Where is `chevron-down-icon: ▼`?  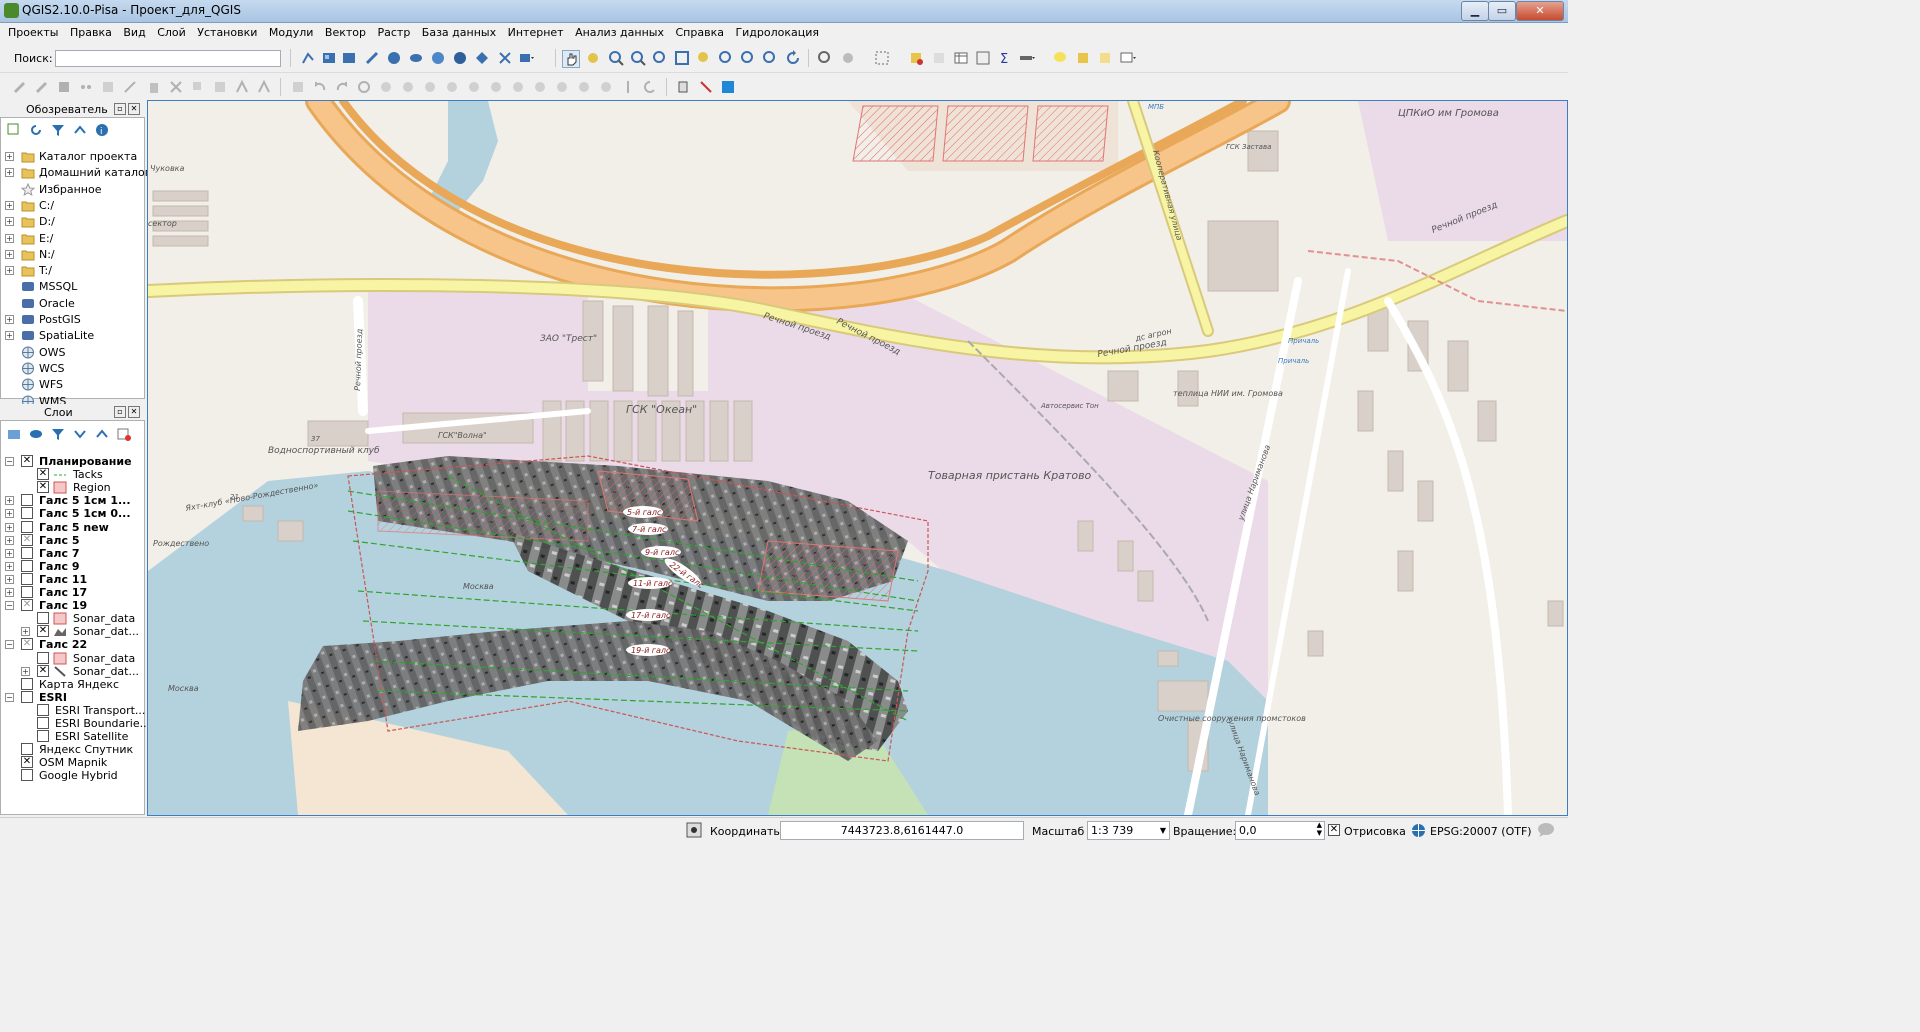 chevron-down-icon: ▼ is located at coordinates (1163, 830).